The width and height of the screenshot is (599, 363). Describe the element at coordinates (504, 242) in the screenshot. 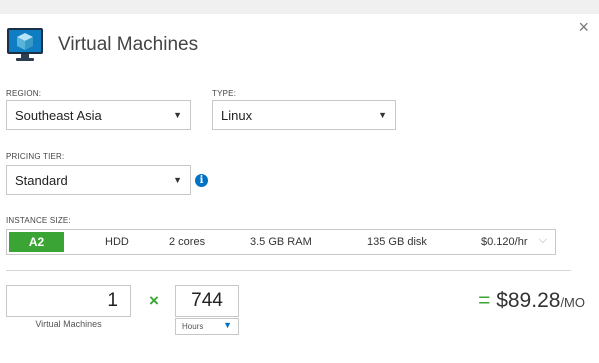

I see `instance-price: $0.120/hr` at that location.